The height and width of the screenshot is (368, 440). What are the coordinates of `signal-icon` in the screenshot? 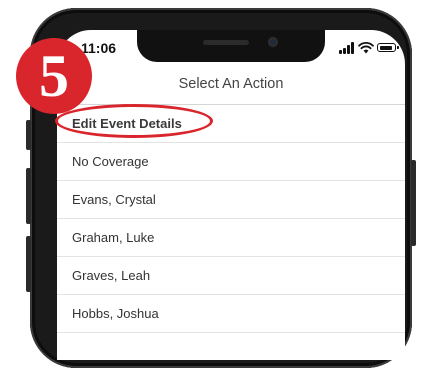 It's located at (347, 48).